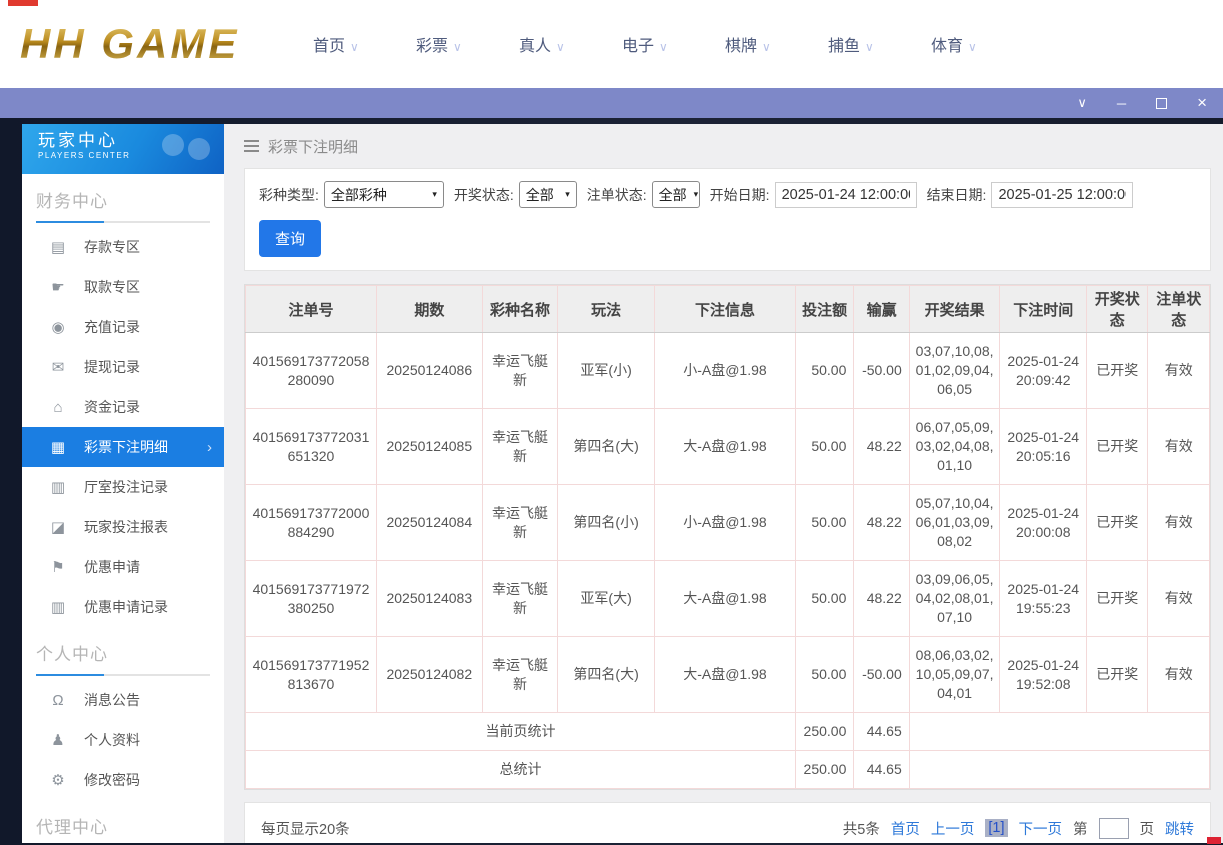  Describe the element at coordinates (313, 147) in the screenshot. I see `page-title: 彩票下注明细` at that location.